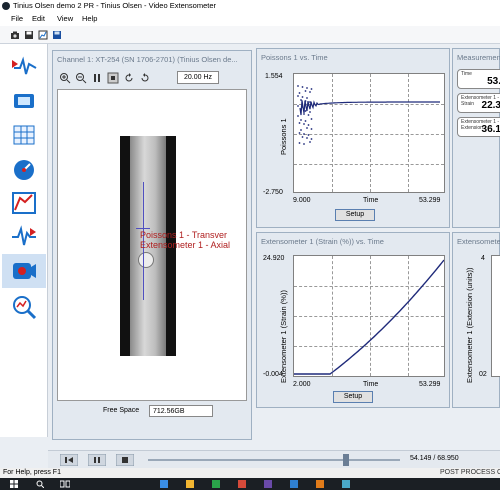  What do you see at coordinates (430, 384) in the screenshot?
I see `strain-xmax: 53.299` at bounding box center [430, 384].